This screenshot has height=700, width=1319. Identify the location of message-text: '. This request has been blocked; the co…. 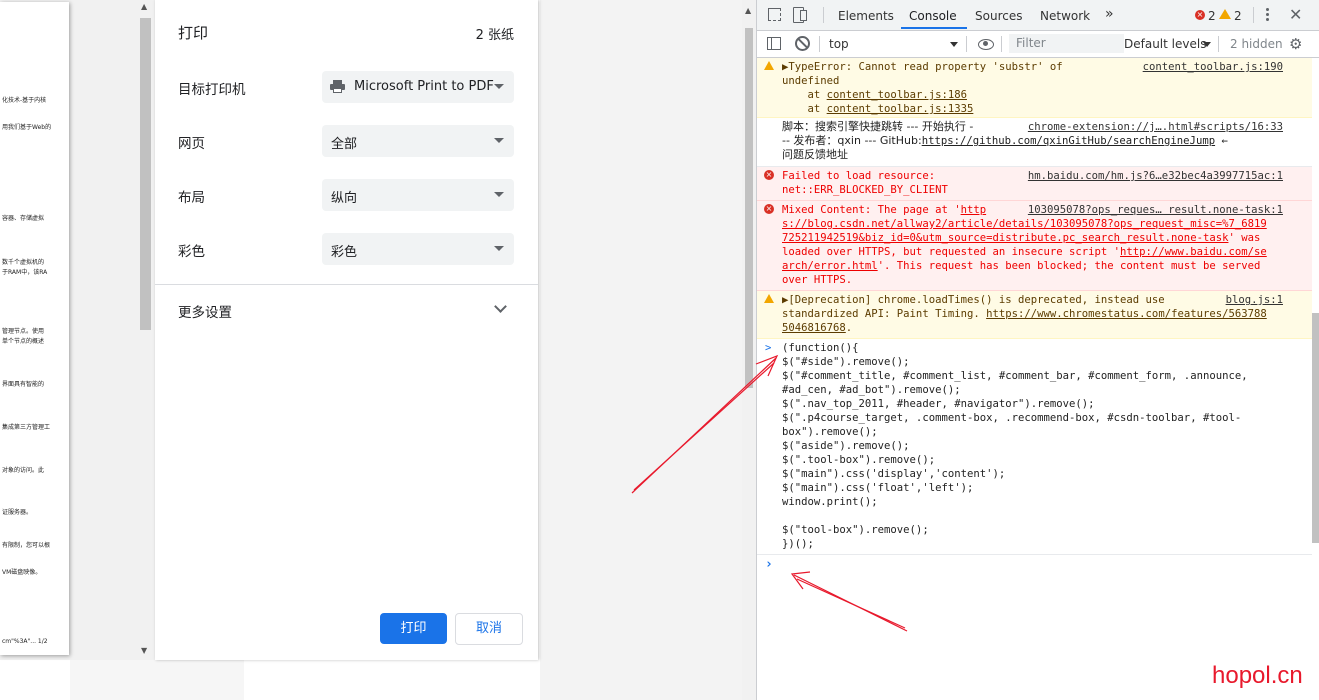
(1069, 266).